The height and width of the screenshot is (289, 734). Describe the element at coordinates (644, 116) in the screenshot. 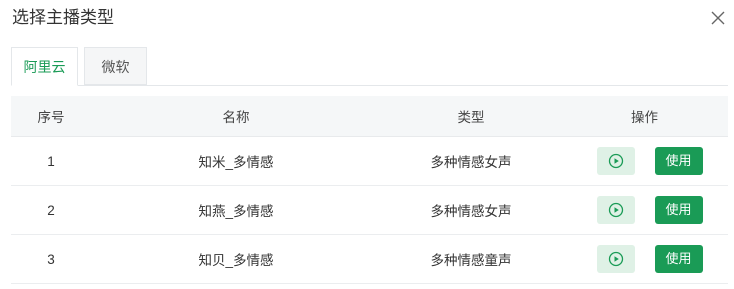

I see `header-actions: 操作` at that location.